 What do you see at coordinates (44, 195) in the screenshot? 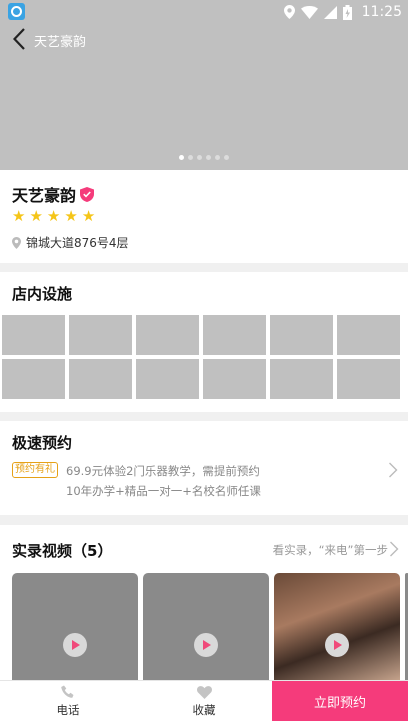
I see `store-name: 天艺豪韵` at bounding box center [44, 195].